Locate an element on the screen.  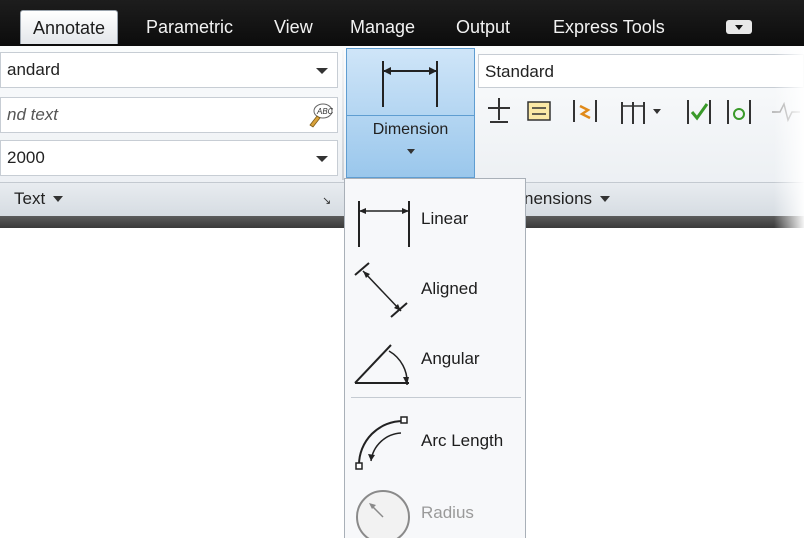
split-button-divider is located at coordinates (410, 115).